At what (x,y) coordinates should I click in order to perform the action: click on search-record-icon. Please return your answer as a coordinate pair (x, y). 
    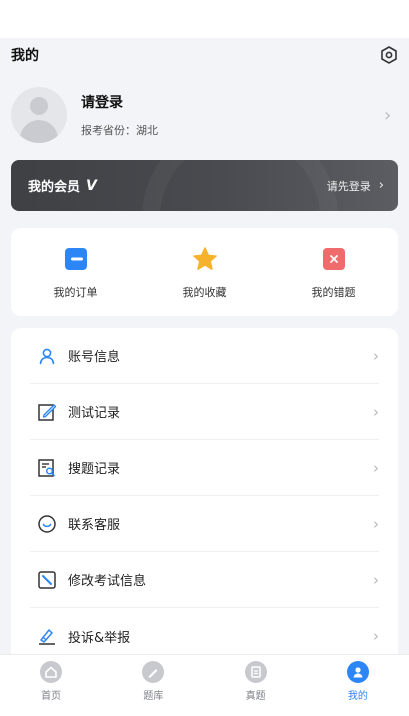
    Looking at the image, I should click on (47, 468).